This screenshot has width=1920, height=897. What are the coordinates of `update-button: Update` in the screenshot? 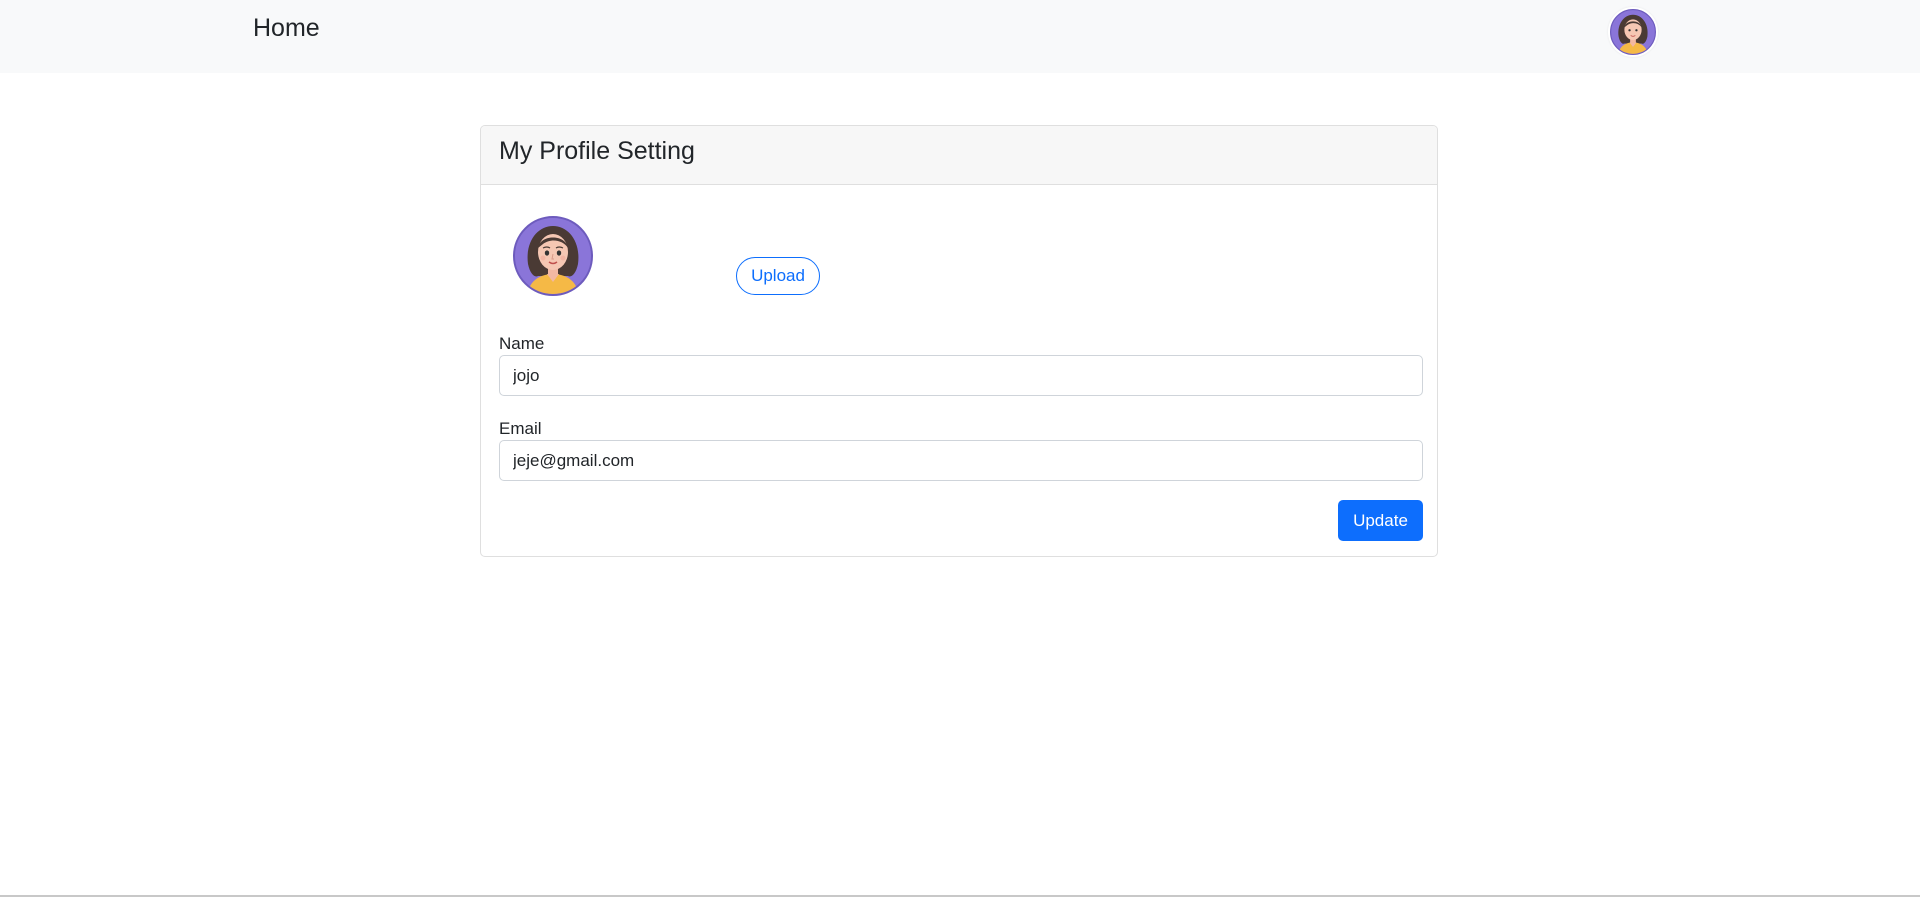 It's located at (1380, 520).